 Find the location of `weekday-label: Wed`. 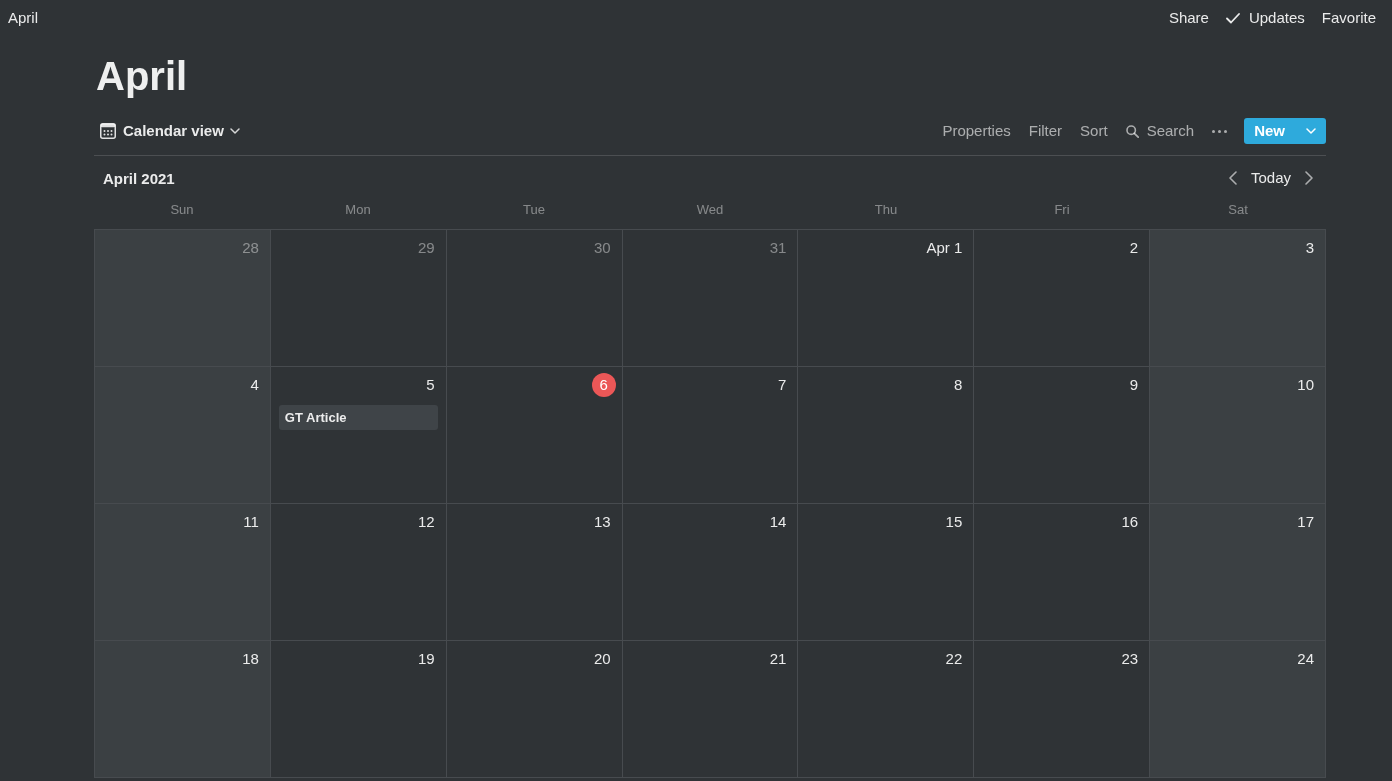

weekday-label: Wed is located at coordinates (710, 210).